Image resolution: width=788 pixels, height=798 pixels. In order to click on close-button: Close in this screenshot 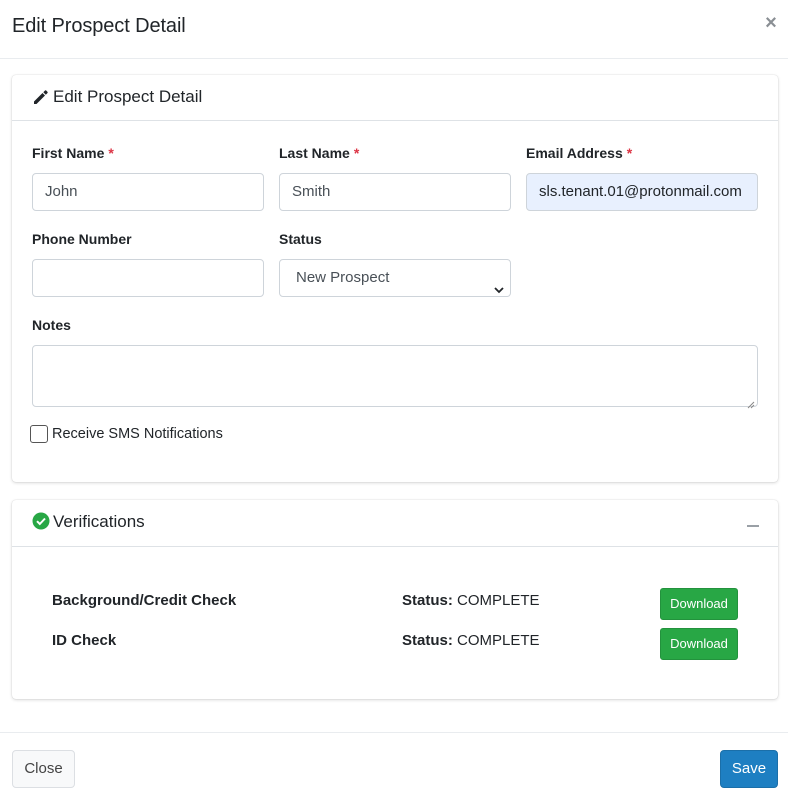, I will do `click(43, 769)`.